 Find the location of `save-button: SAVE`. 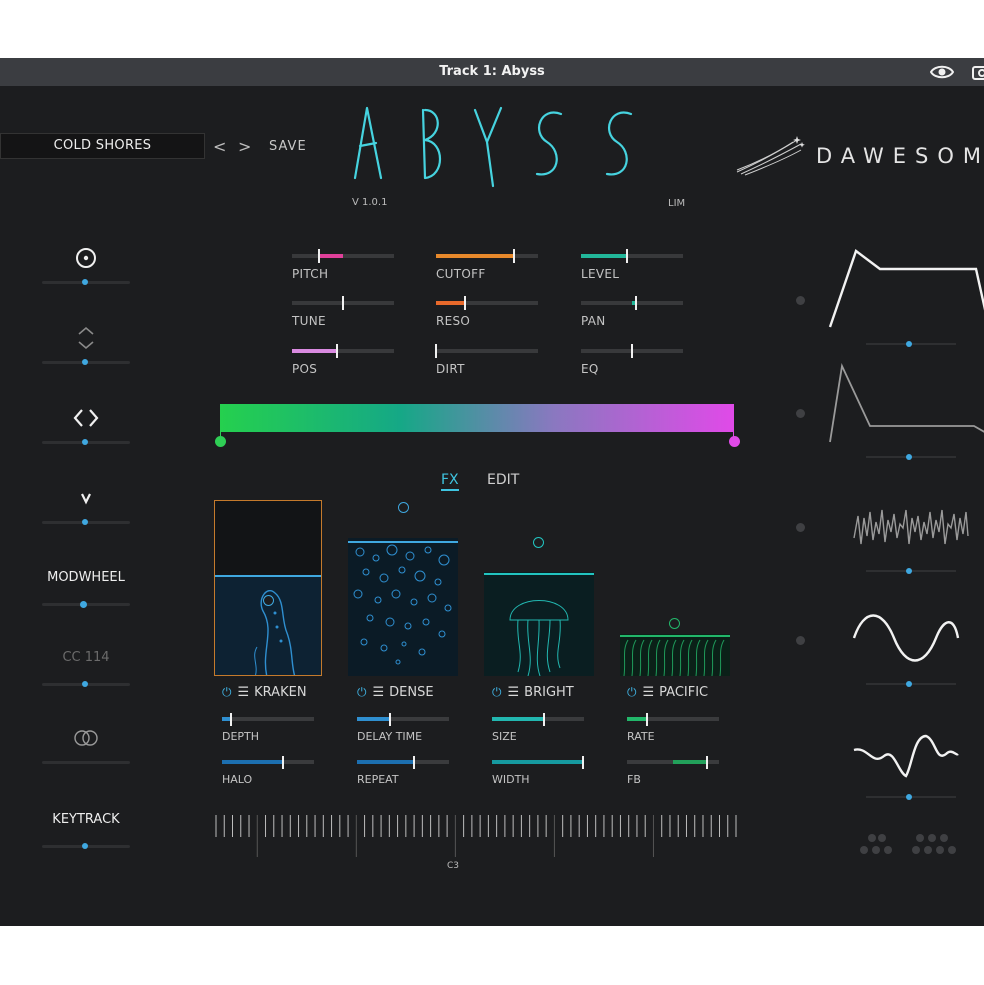

save-button: SAVE is located at coordinates (288, 146).